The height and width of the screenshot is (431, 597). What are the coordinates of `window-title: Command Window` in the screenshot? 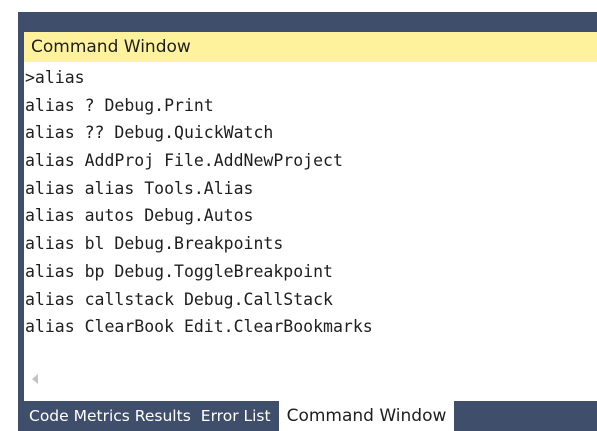 It's located at (111, 47).